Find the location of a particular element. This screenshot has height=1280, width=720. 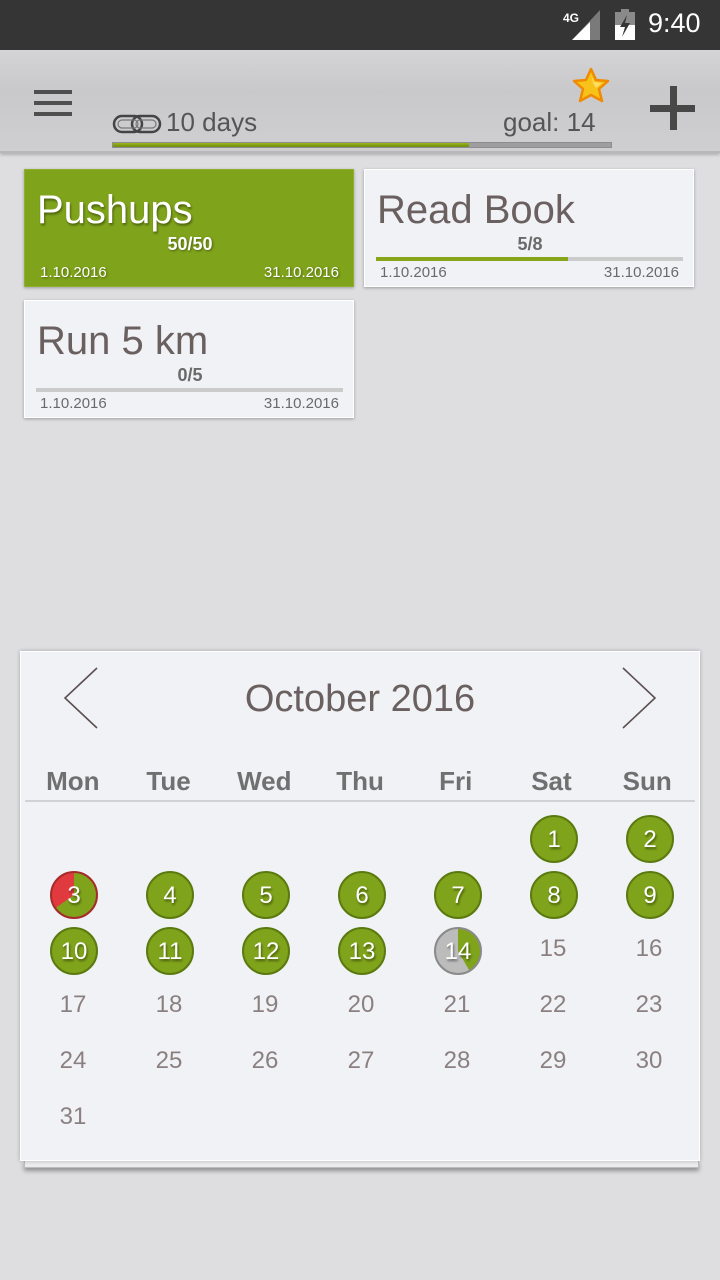

day-number: 26 is located at coordinates (265, 1060).